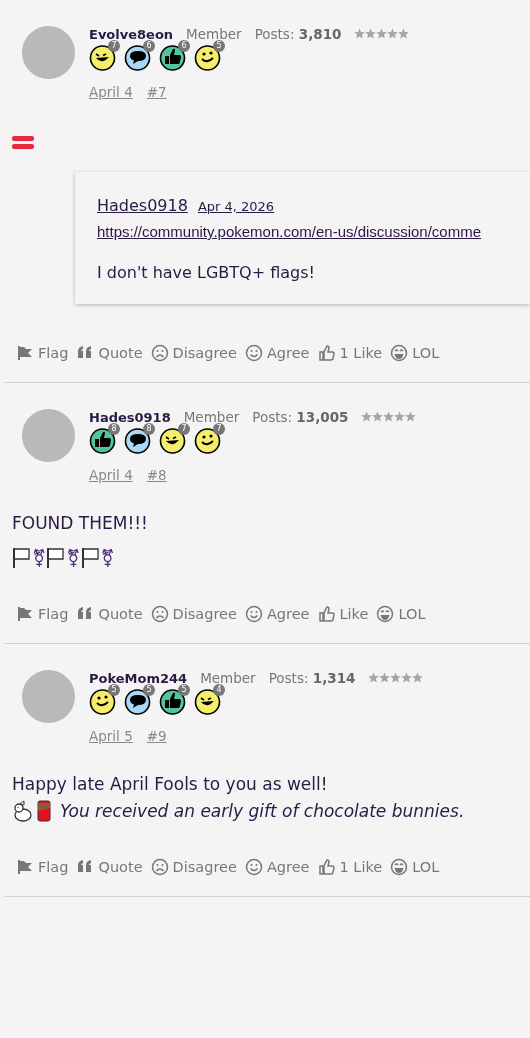 Image resolution: width=530 pixels, height=1038 pixels. What do you see at coordinates (156, 736) in the screenshot?
I see `post-number-link: #9` at bounding box center [156, 736].